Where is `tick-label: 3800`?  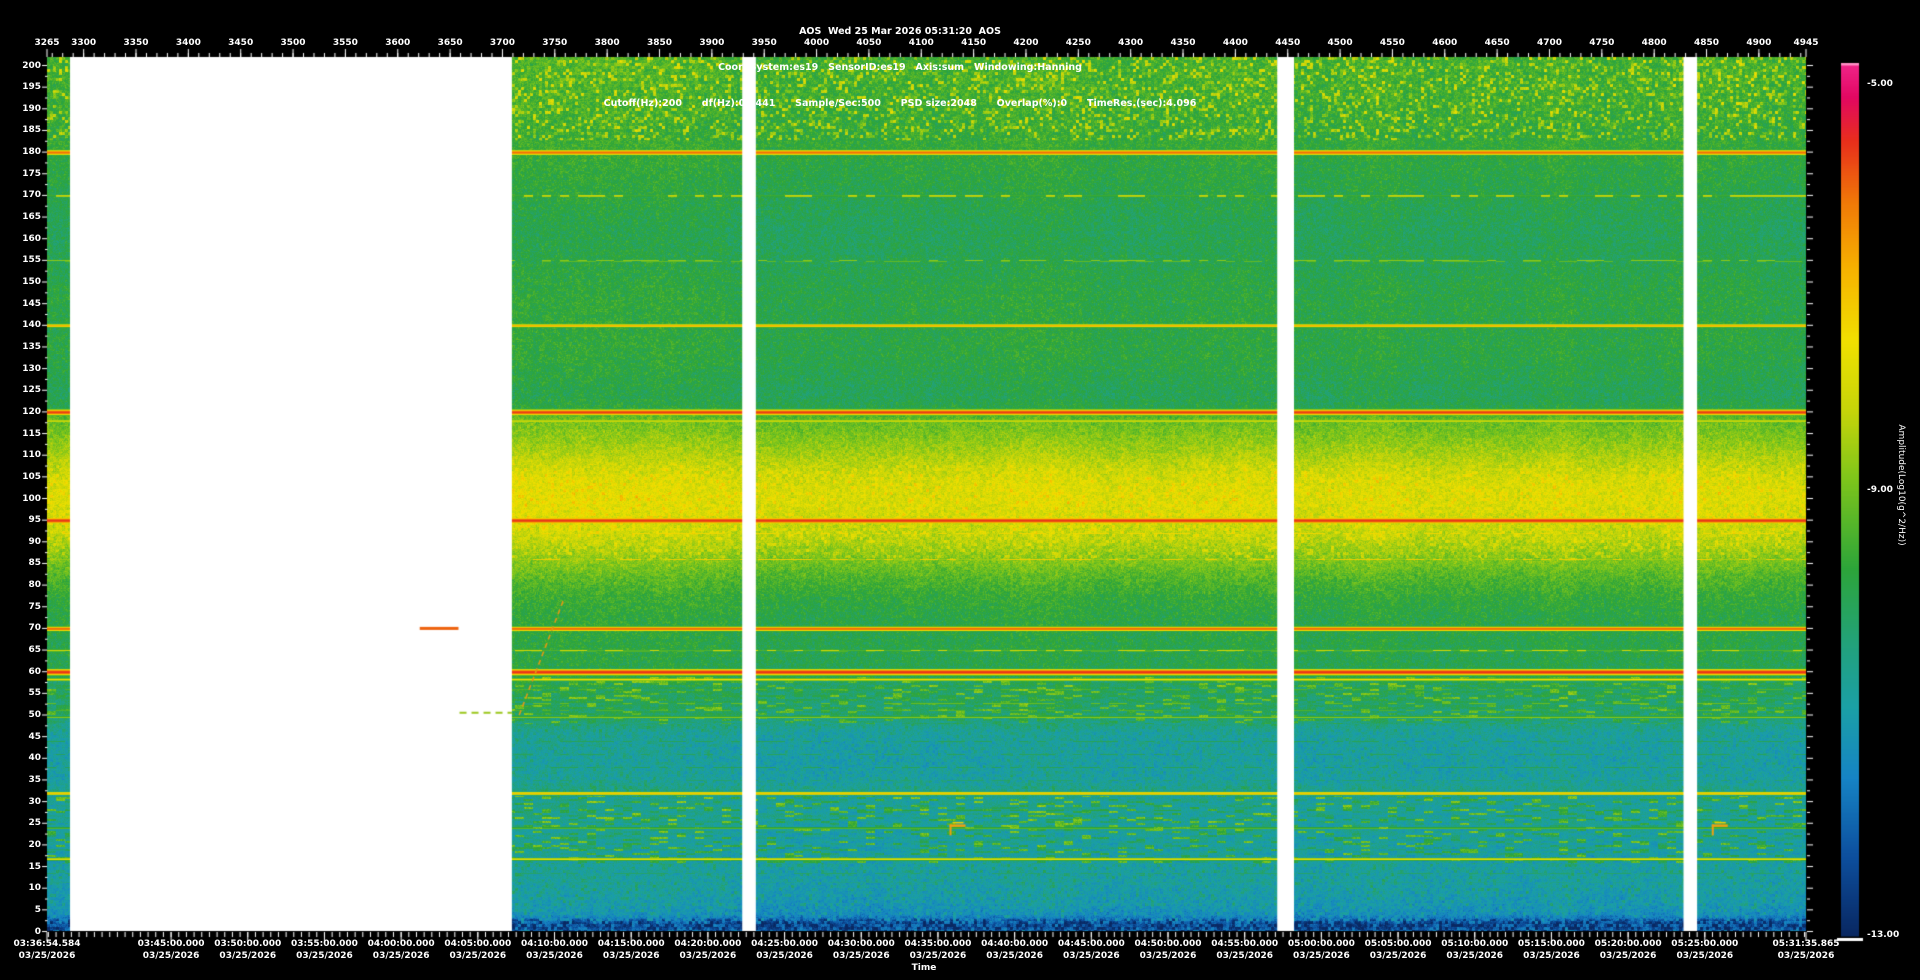 tick-label: 3800 is located at coordinates (607, 43).